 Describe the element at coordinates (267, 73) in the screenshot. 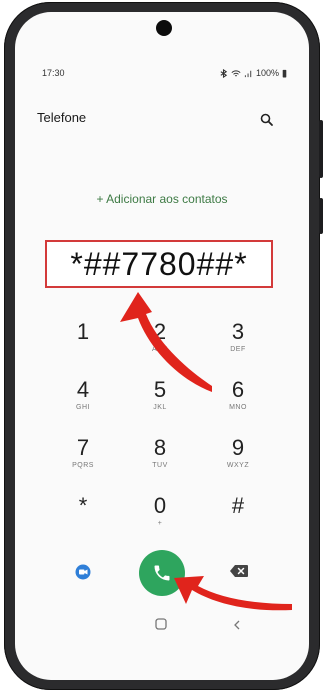

I see `battery-percent: 100%` at that location.